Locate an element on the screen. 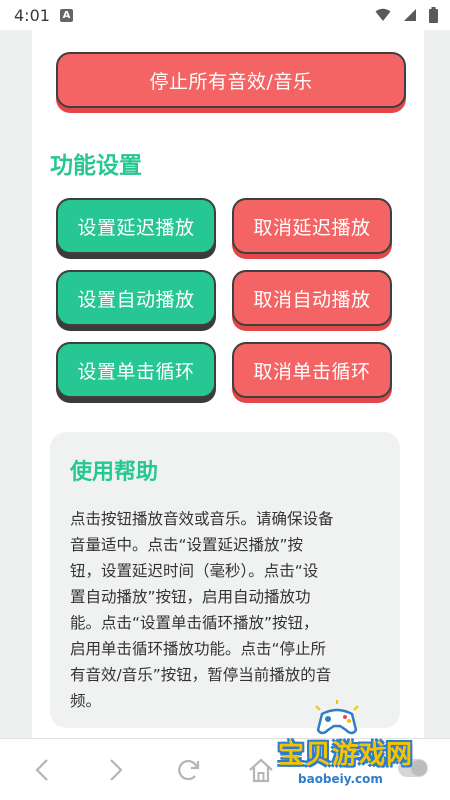  gamepad-logo-icon is located at coordinates (337, 717).